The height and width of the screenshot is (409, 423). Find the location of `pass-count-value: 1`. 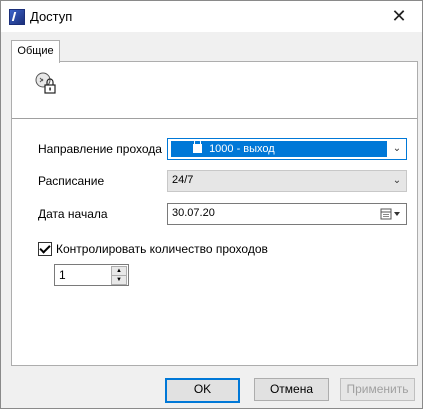

pass-count-value: 1 is located at coordinates (62, 275).